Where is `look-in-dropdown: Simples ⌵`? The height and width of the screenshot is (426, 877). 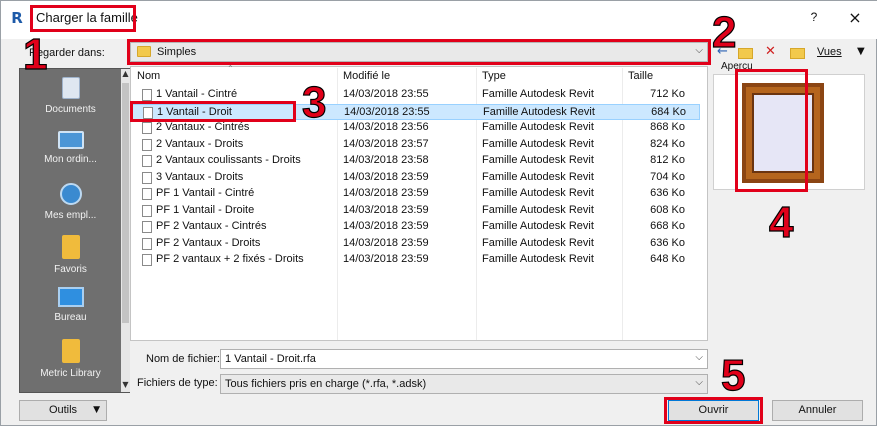 look-in-dropdown: Simples ⌵ is located at coordinates (419, 52).